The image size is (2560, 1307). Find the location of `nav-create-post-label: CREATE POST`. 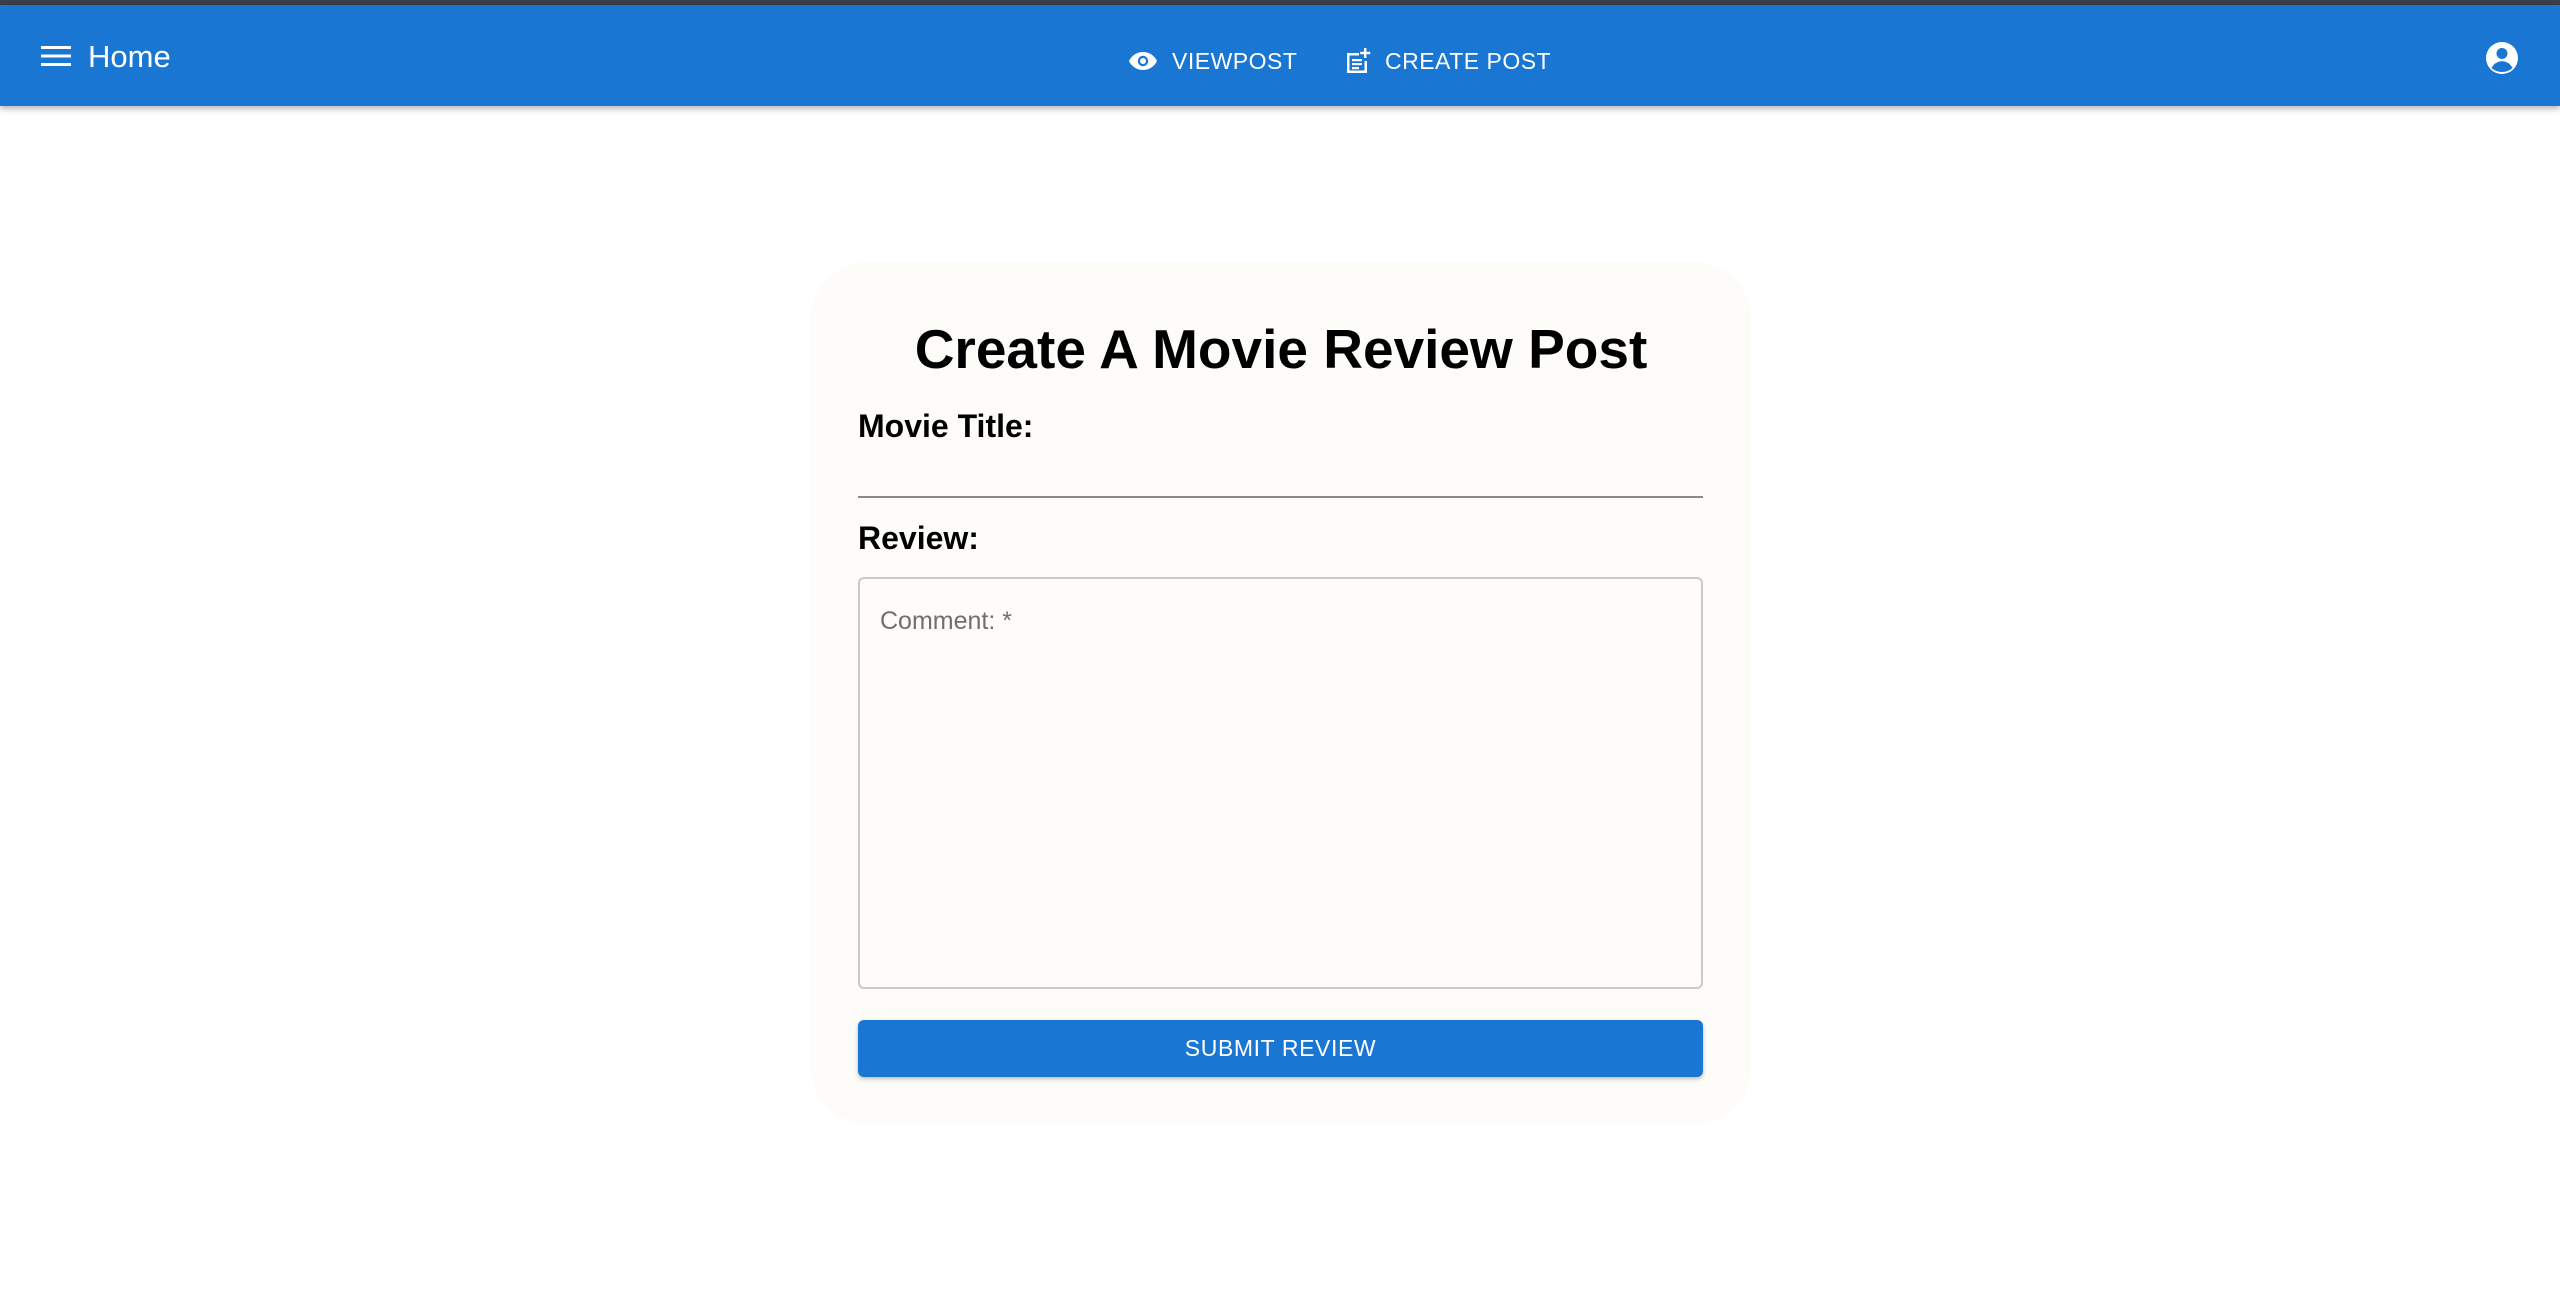

nav-create-post-label: CREATE POST is located at coordinates (1468, 60).